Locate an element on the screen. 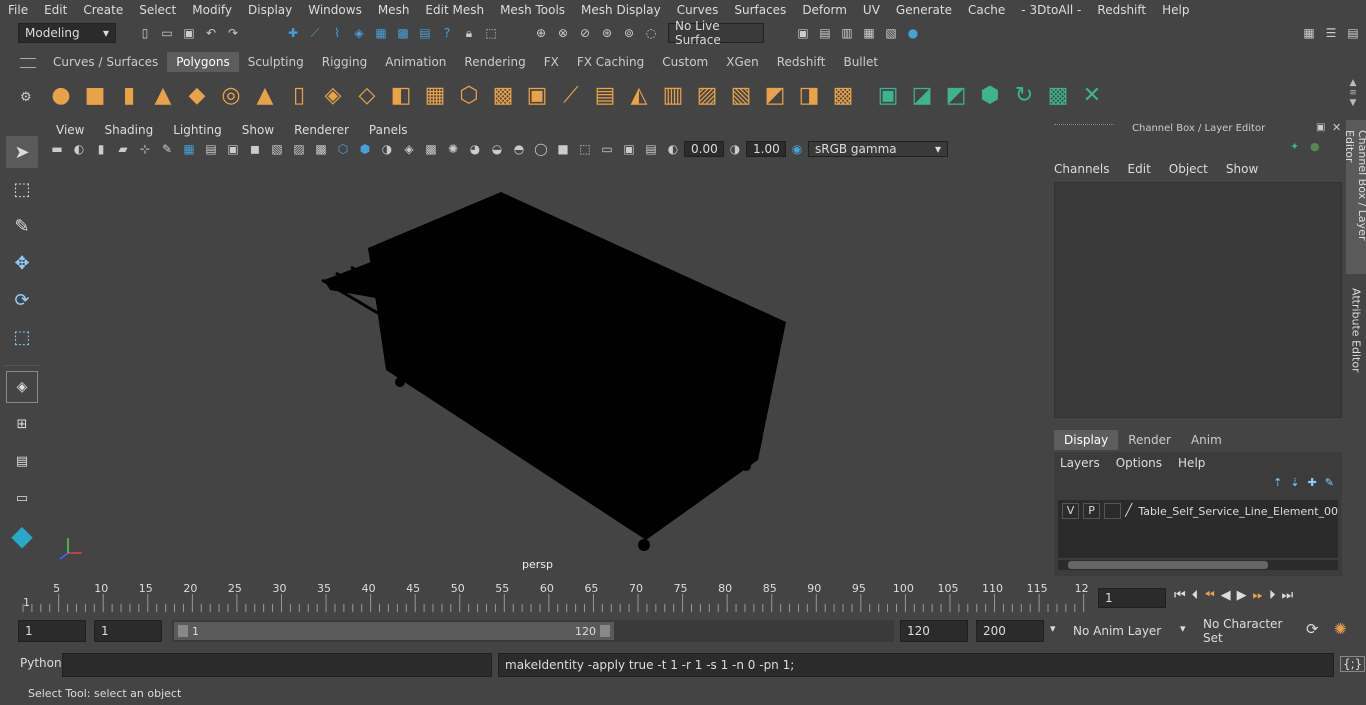 The width and height of the screenshot is (1366, 705). tab-curves-surfaces: Curves / Surfaces is located at coordinates (105, 62).